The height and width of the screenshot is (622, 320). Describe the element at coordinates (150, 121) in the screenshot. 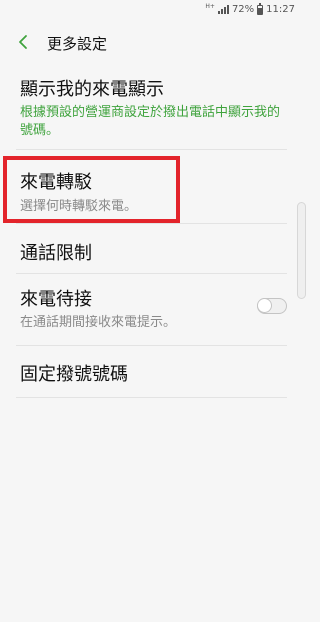

I see `setting-subtitle: 根據預設的營運商設定於撥出電話中顯示我的號碼。` at that location.